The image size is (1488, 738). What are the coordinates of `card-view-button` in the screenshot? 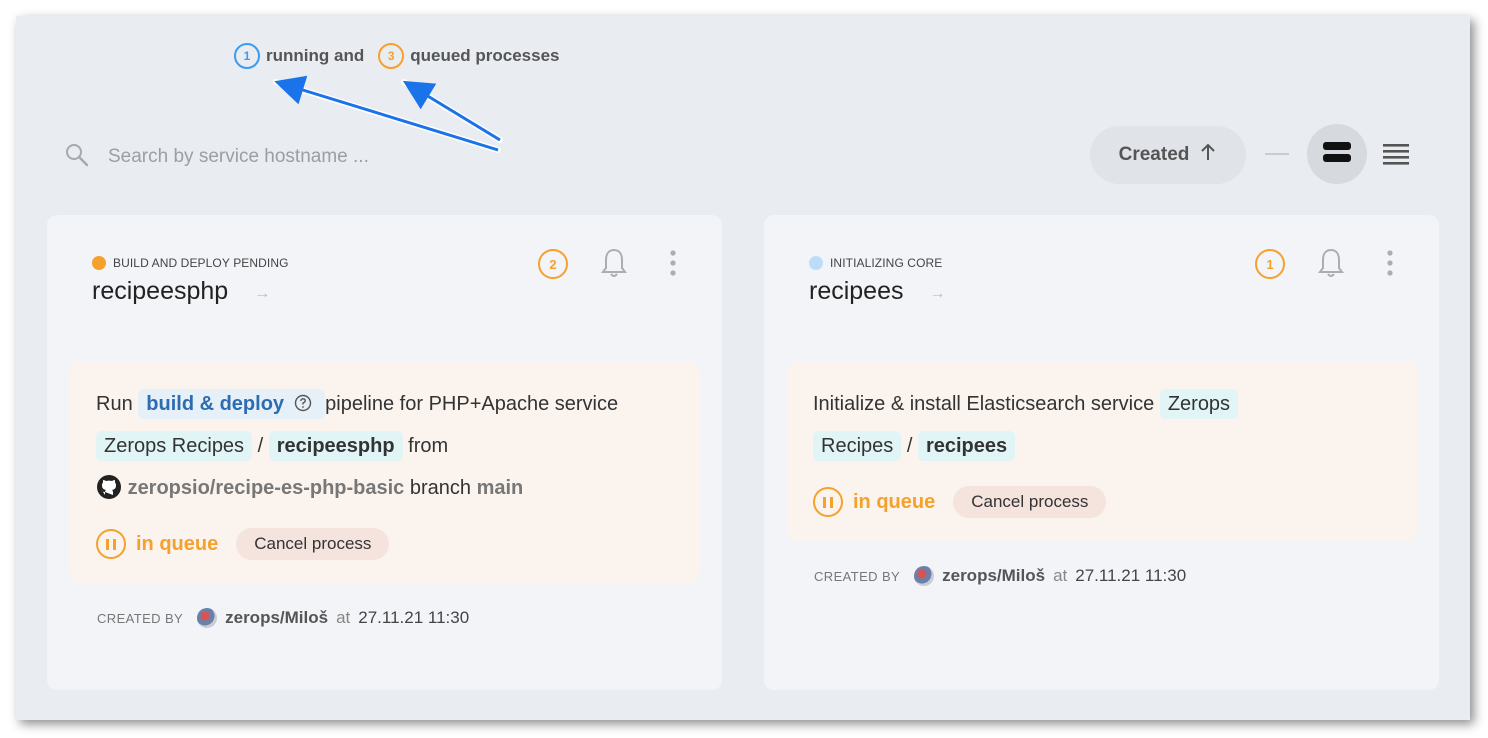 It's located at (1337, 154).